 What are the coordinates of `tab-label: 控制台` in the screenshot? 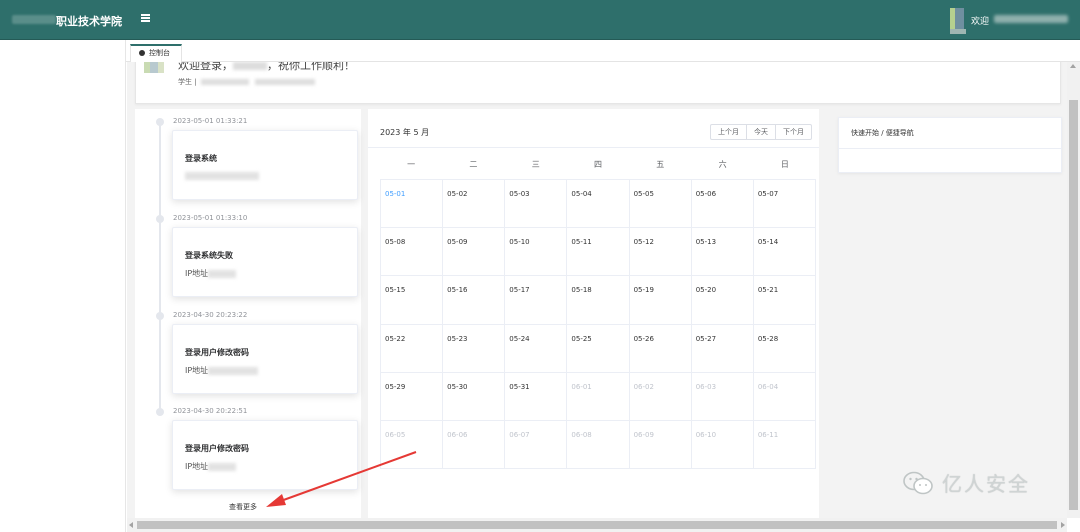 It's located at (159, 53).